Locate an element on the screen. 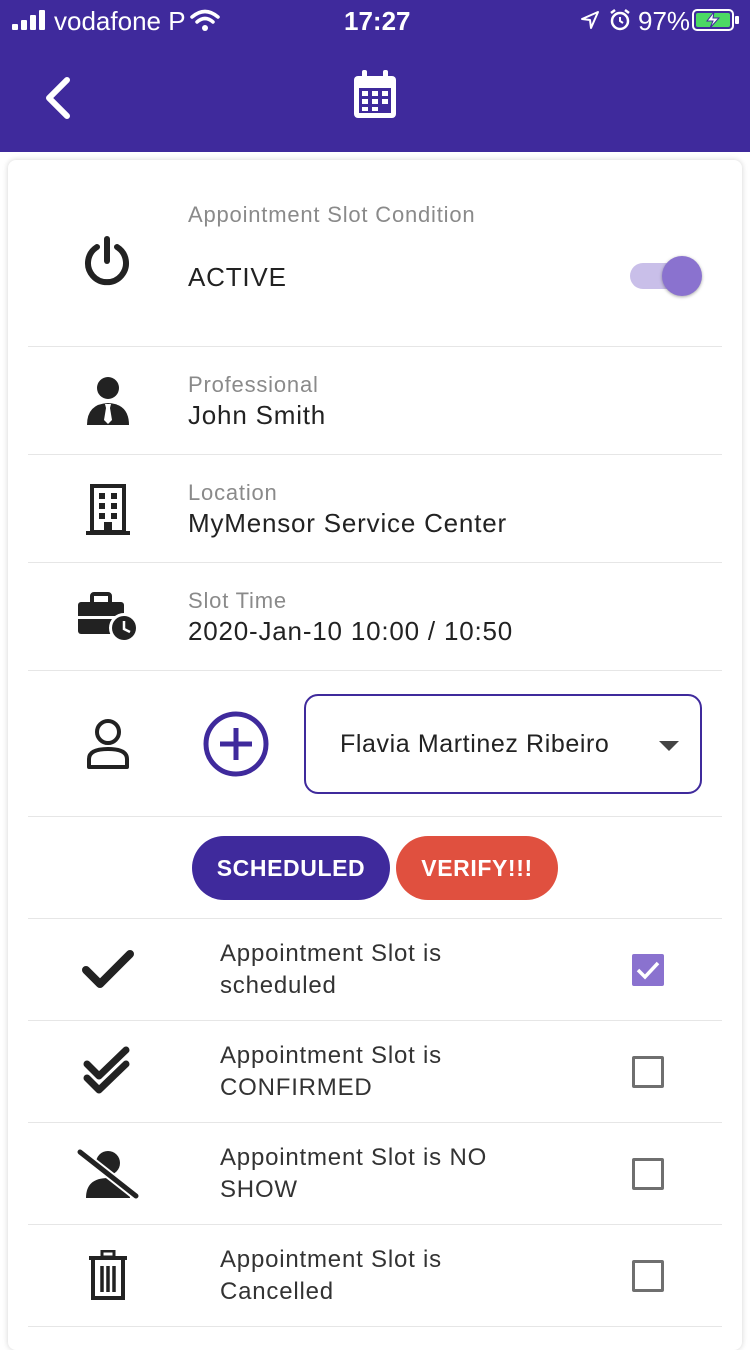 This screenshot has width=750, height=1350. location-value: MyMensor Service Center is located at coordinates (347, 523).